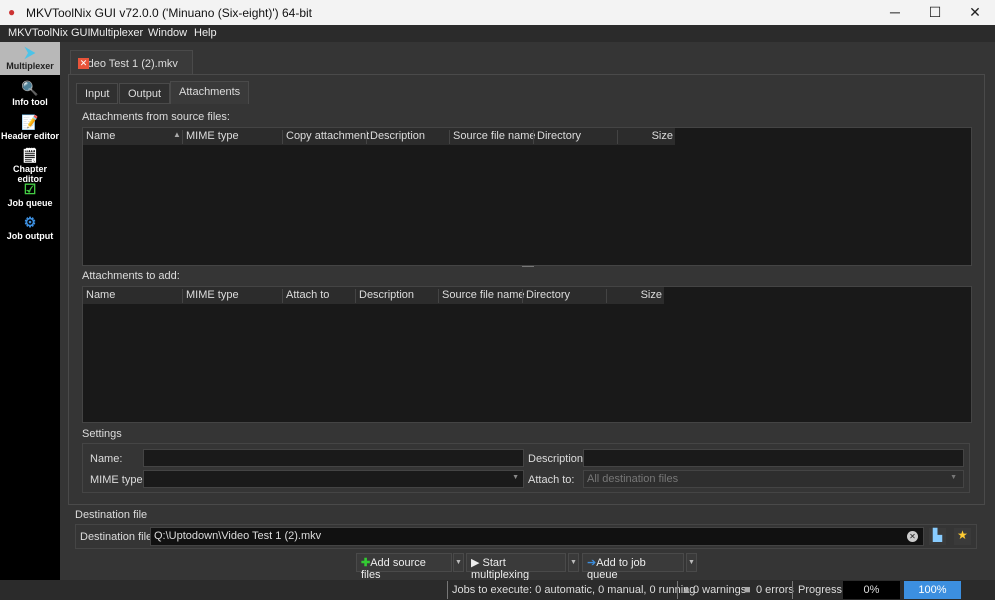 Image resolution: width=995 pixels, height=600 pixels. What do you see at coordinates (118, 537) in the screenshot?
I see `destination-label: Destination file:` at bounding box center [118, 537].